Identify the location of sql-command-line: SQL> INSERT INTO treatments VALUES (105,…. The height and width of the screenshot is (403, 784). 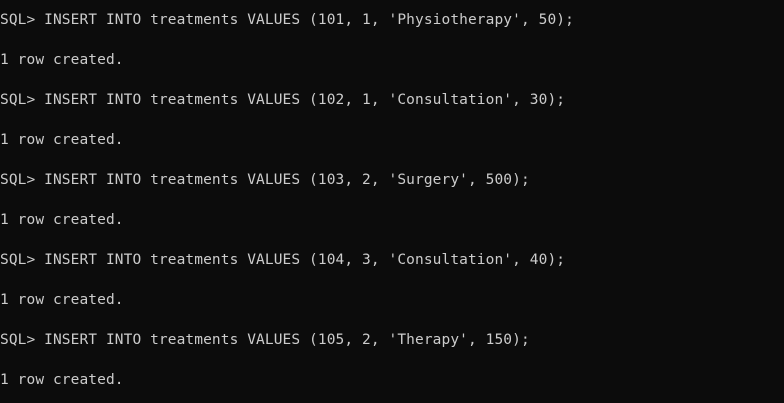
(265, 340).